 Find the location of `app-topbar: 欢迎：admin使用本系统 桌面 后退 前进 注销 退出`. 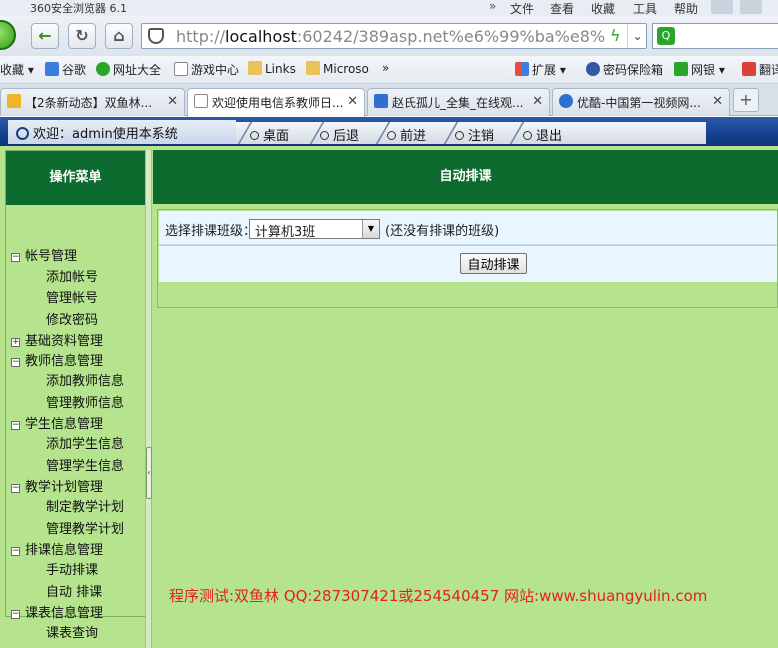

app-topbar: 欢迎：admin使用本系统 桌面 后退 前进 注销 退出 is located at coordinates (389, 131).